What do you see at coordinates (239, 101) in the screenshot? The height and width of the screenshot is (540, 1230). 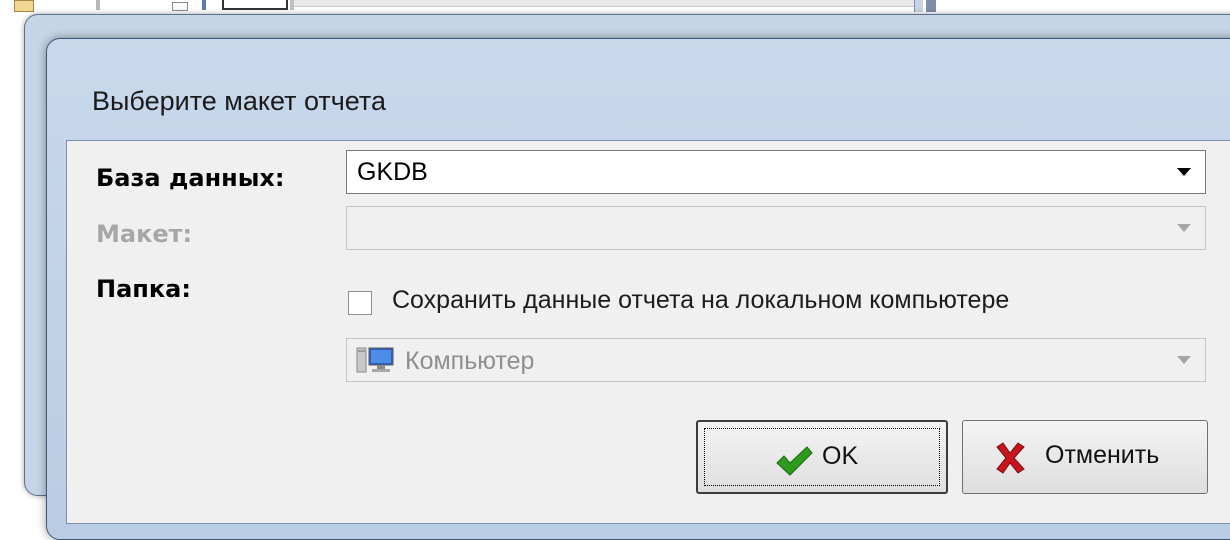 I see `dialog-title: Выберите макет отчета` at bounding box center [239, 101].